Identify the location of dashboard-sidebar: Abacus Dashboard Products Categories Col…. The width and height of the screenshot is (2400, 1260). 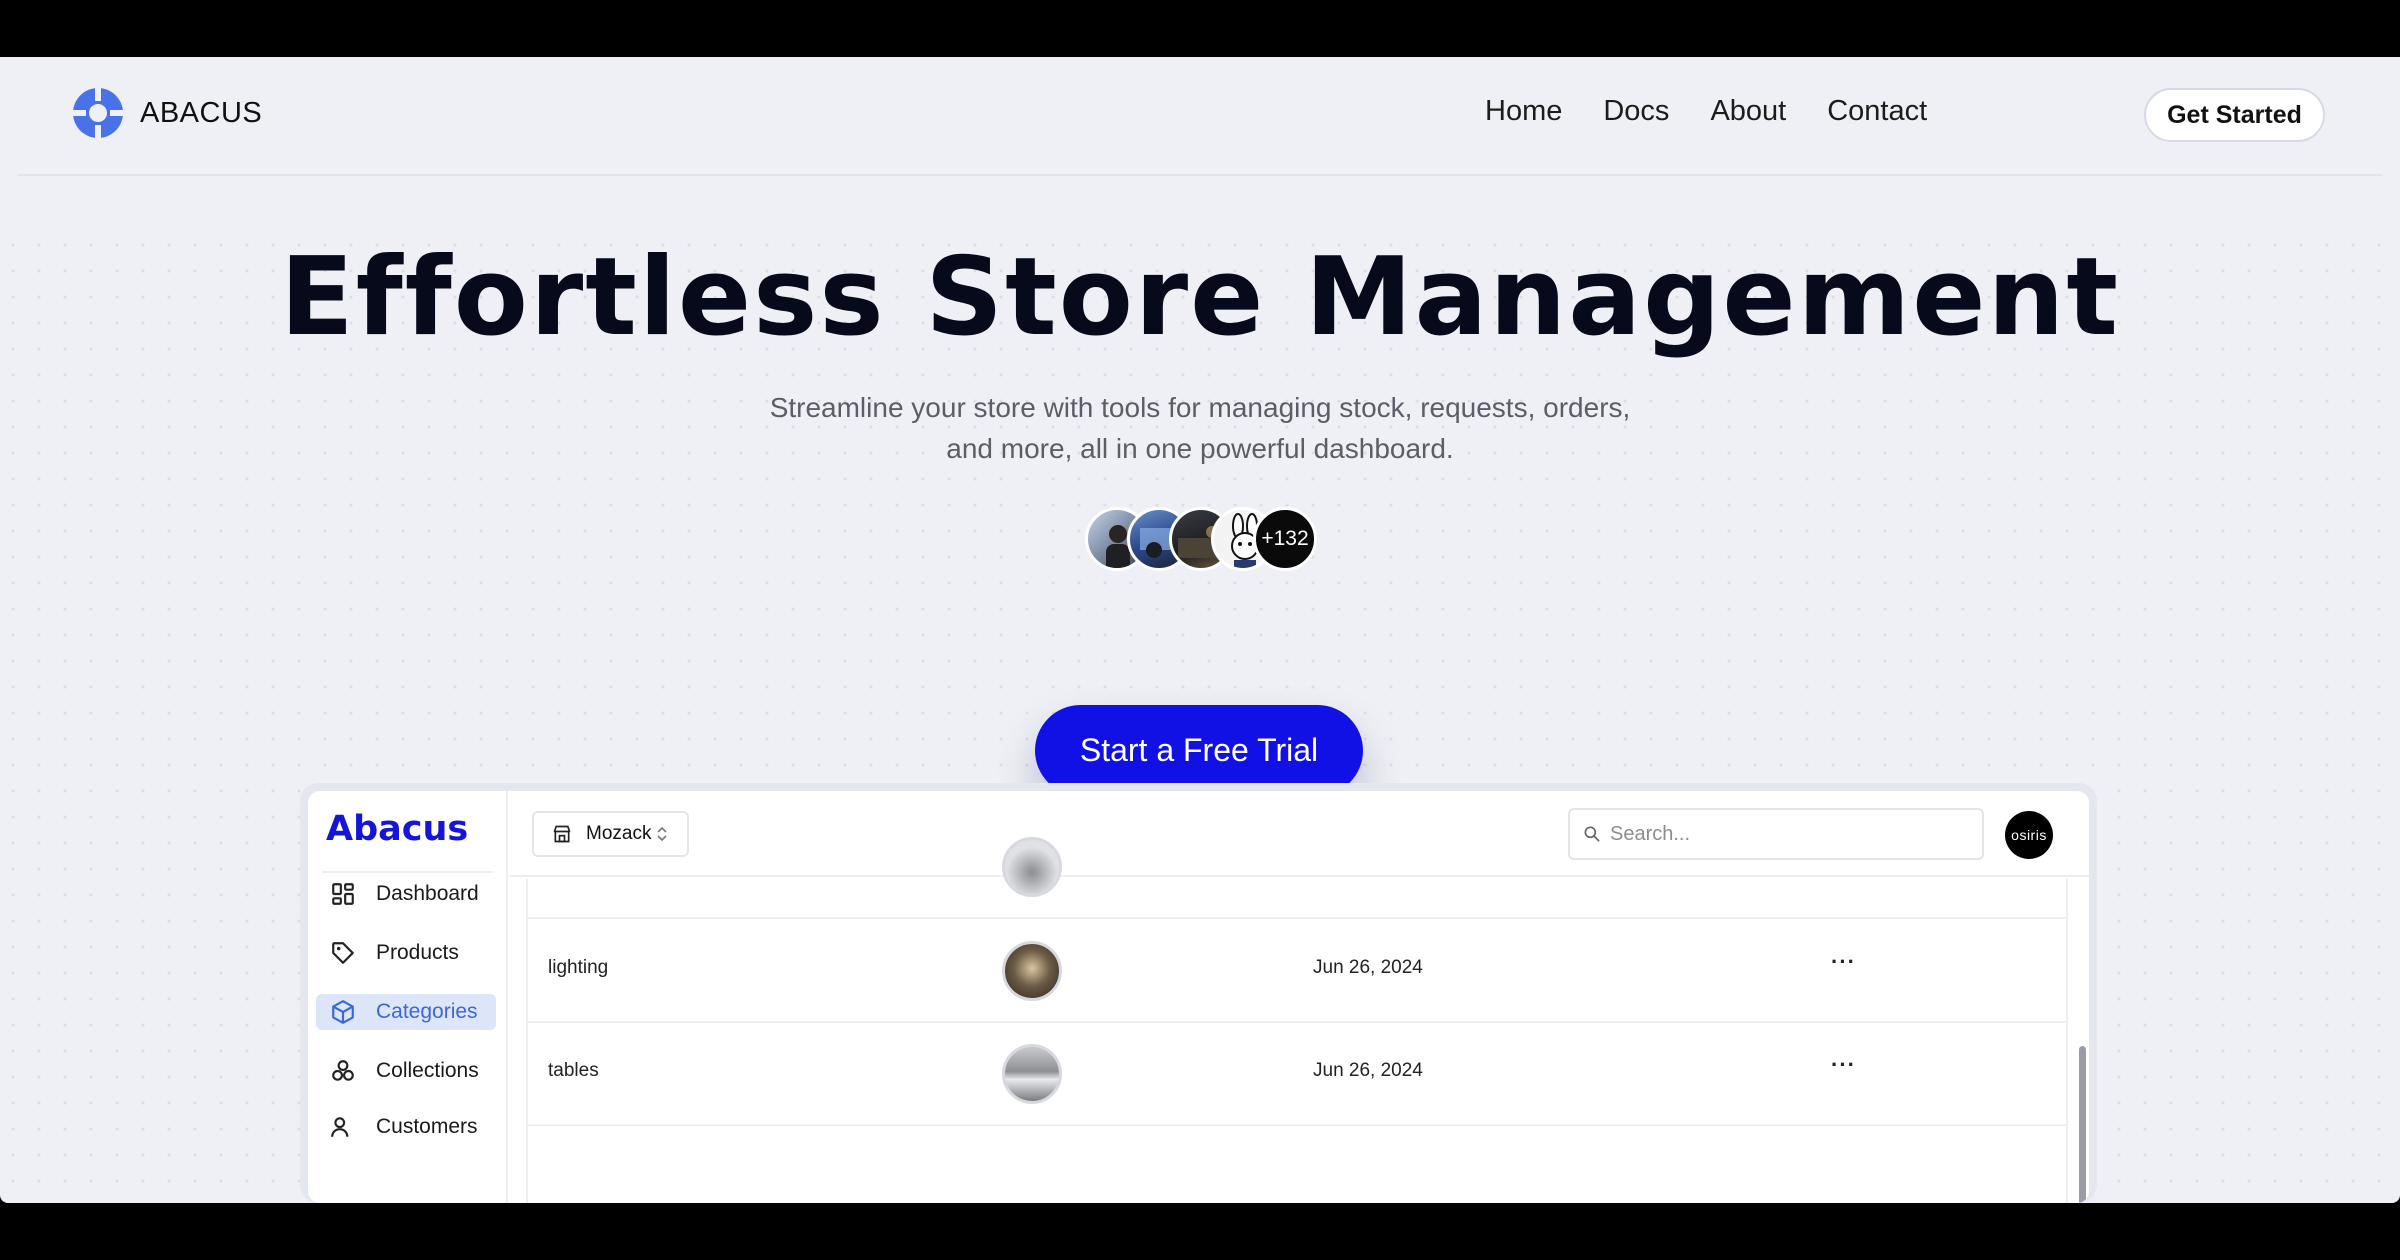
(408, 997).